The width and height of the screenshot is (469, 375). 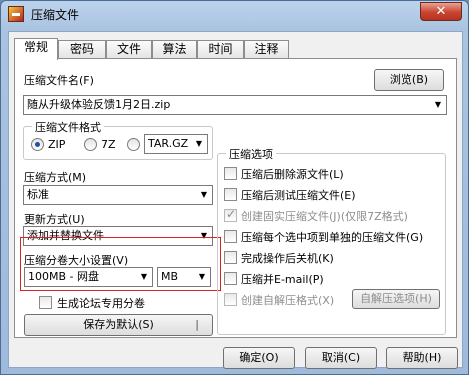 I want to click on split-size-select: 100MB - 网盘 ▼, so click(x=88, y=277).